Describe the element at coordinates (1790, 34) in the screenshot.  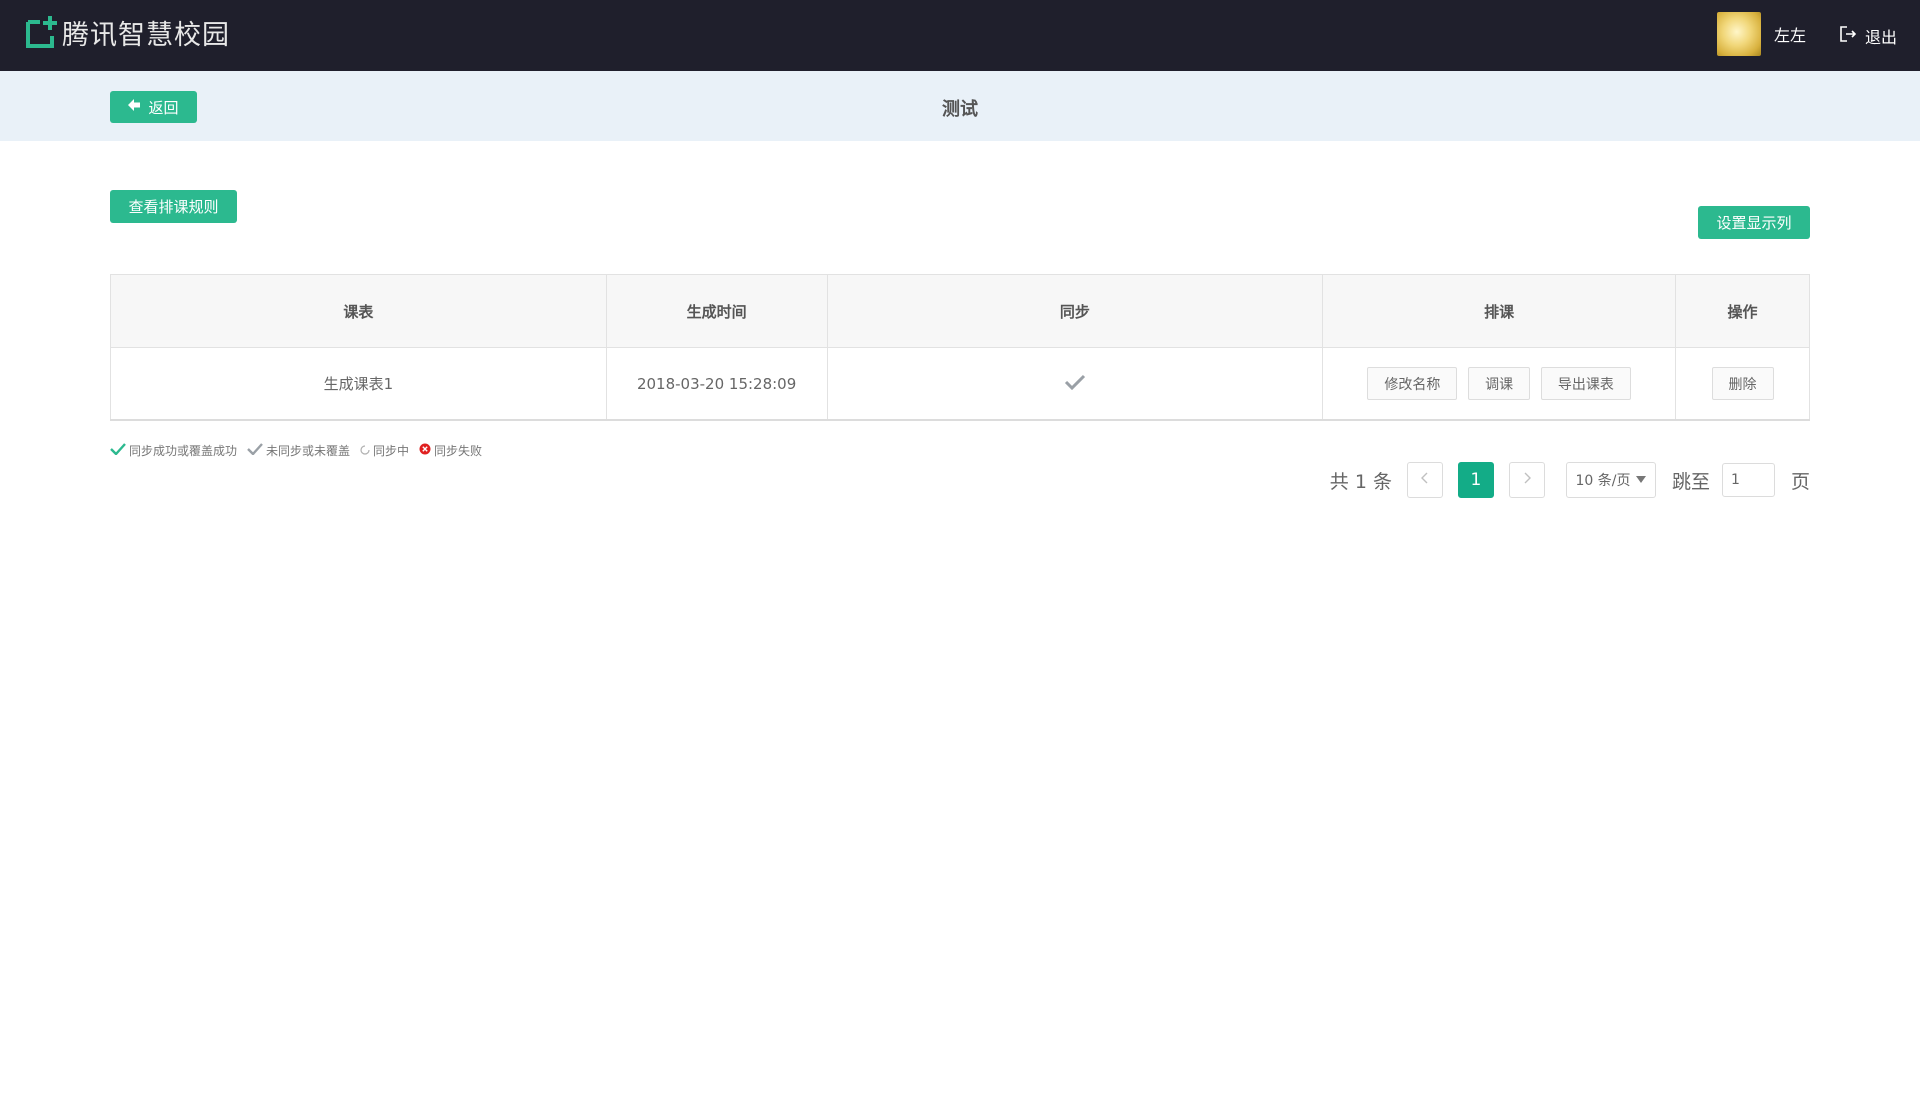
I see `username: 左左` at that location.